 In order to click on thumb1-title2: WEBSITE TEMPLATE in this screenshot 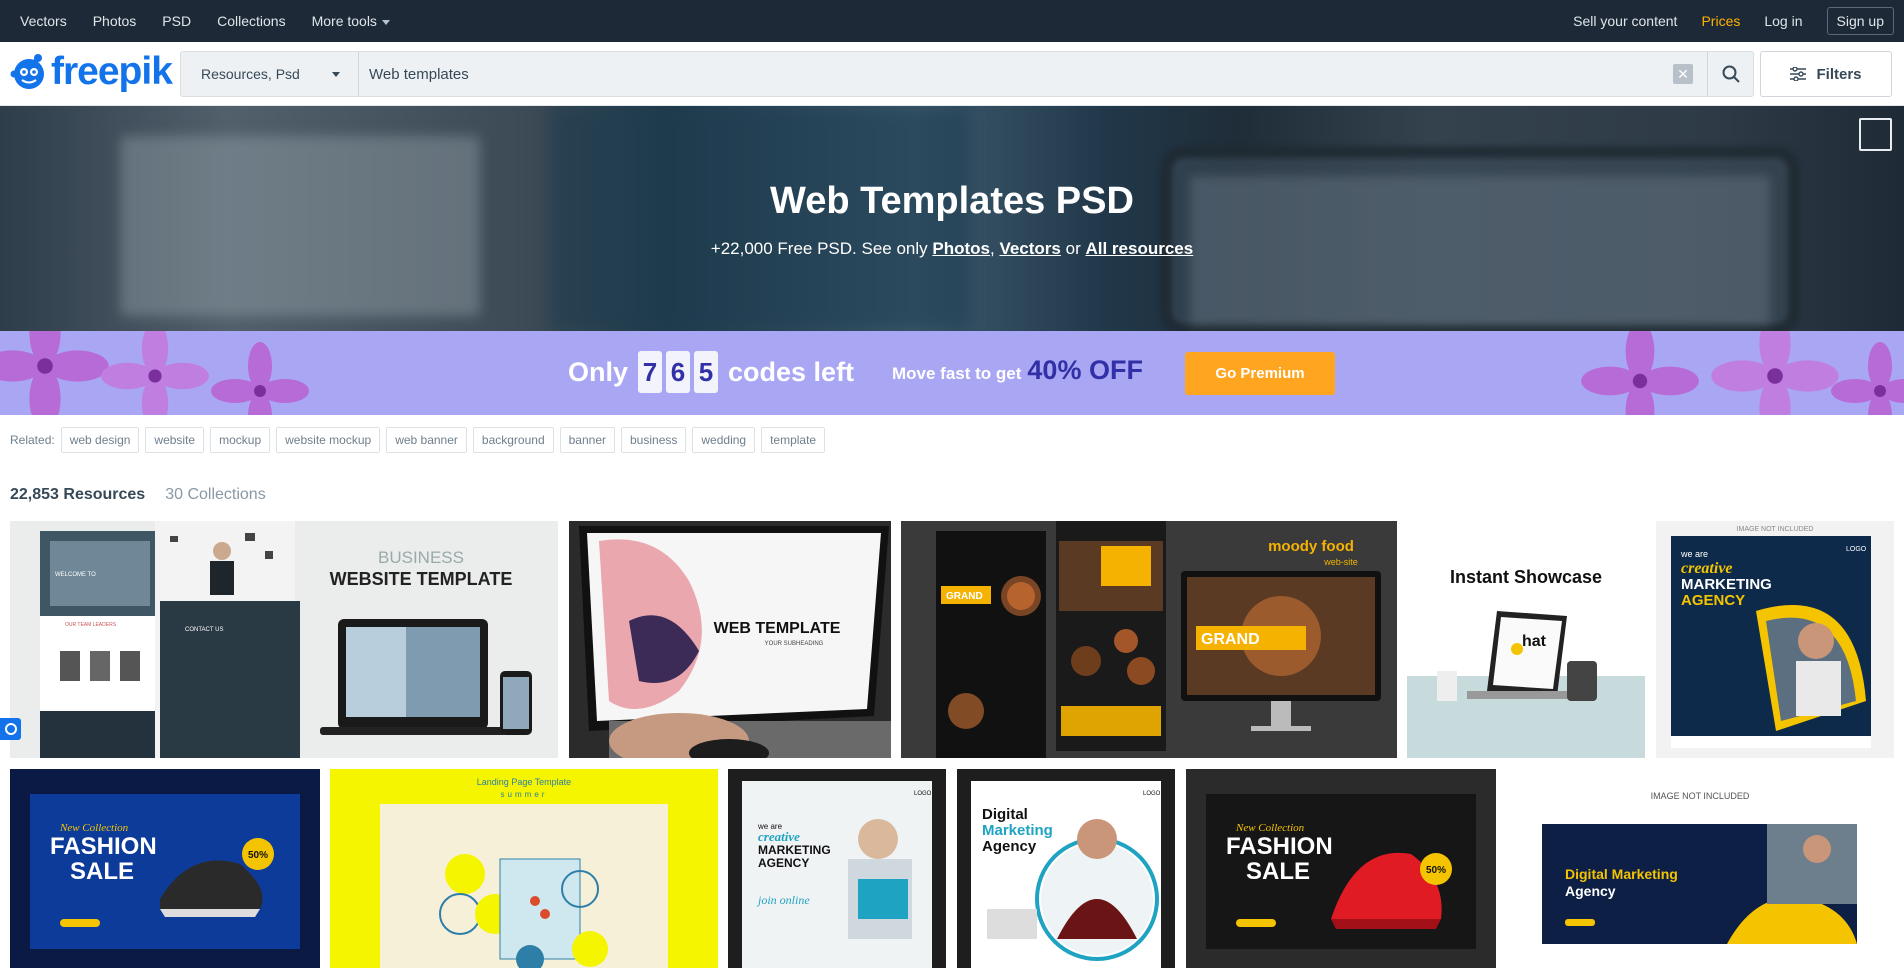, I will do `click(421, 579)`.